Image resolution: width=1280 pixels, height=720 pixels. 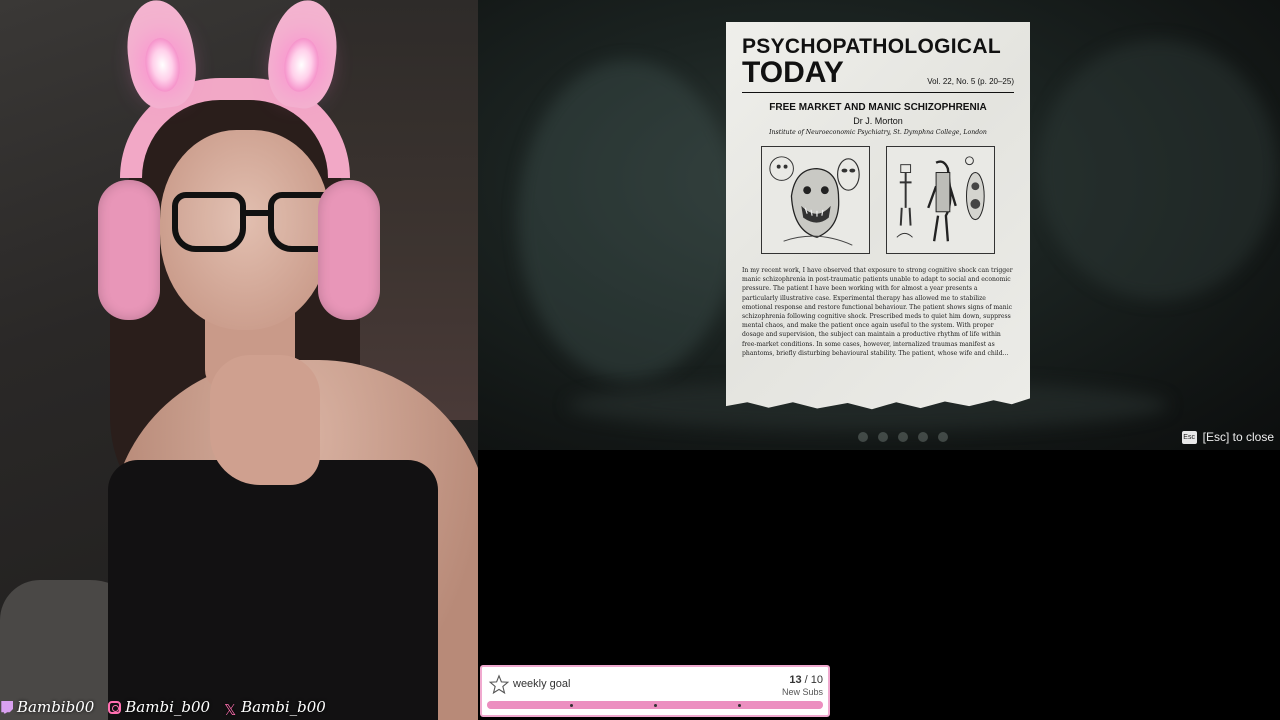 What do you see at coordinates (903, 437) in the screenshot?
I see `blurred-dots` at bounding box center [903, 437].